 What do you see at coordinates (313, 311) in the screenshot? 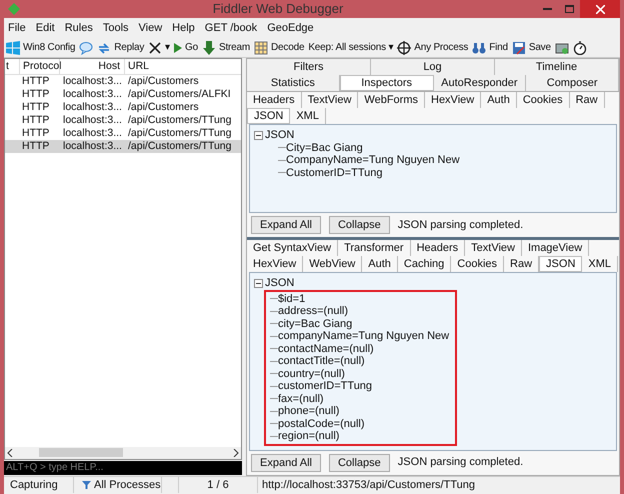
I see `tree-label: address=(null)` at bounding box center [313, 311].